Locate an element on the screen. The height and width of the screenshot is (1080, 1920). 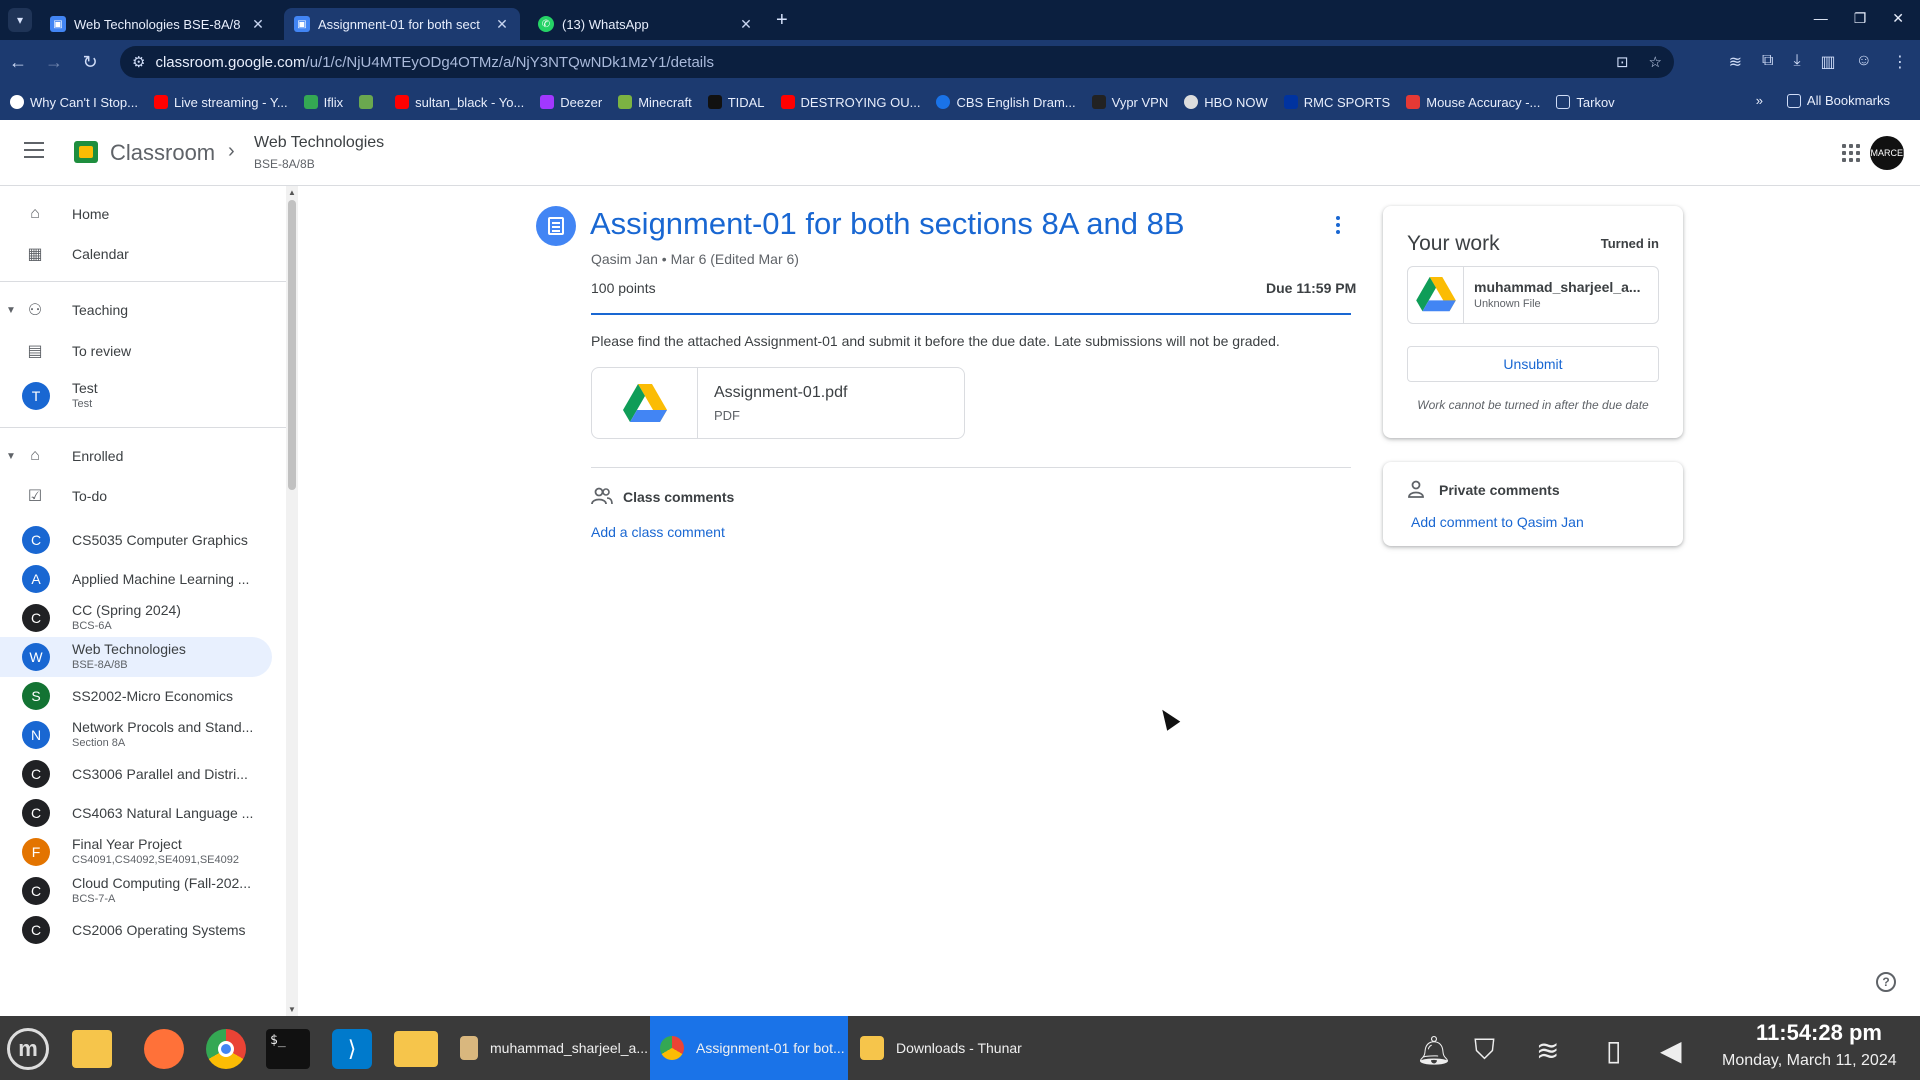
extensions-icon: ⧉ is located at coordinates (1767, 62).